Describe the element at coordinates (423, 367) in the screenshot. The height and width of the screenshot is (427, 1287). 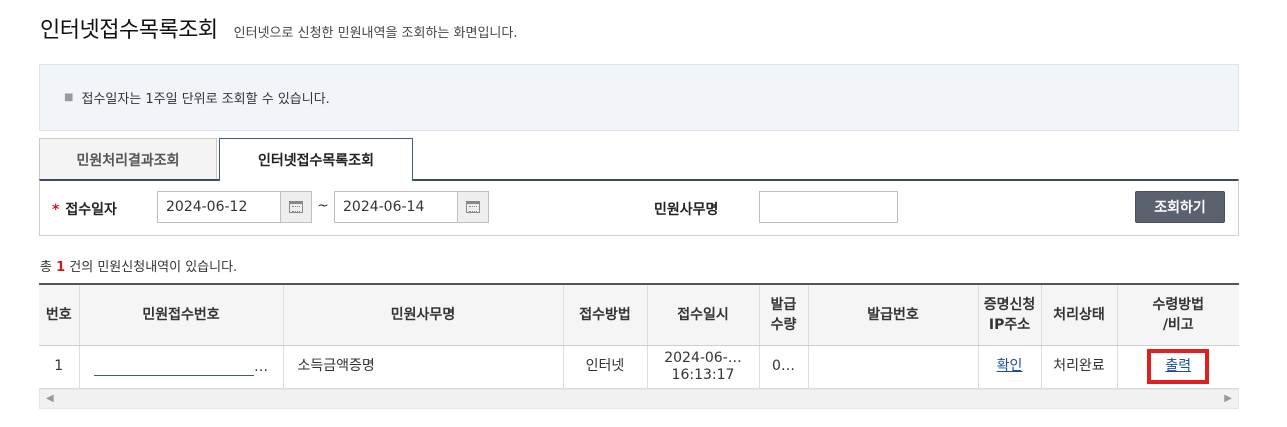
I see `cell-office: 소득금액증명` at that location.